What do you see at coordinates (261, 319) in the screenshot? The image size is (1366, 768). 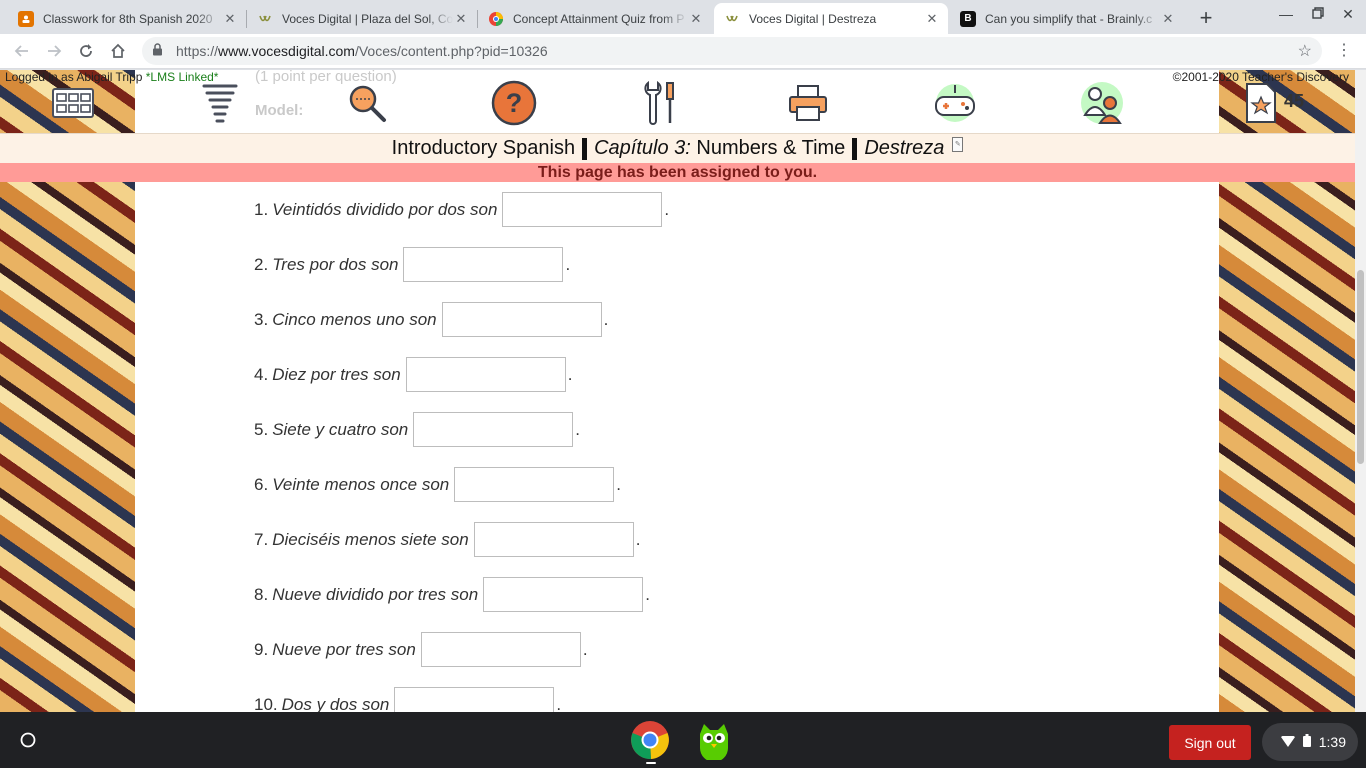 I see `question-number: 3.` at bounding box center [261, 319].